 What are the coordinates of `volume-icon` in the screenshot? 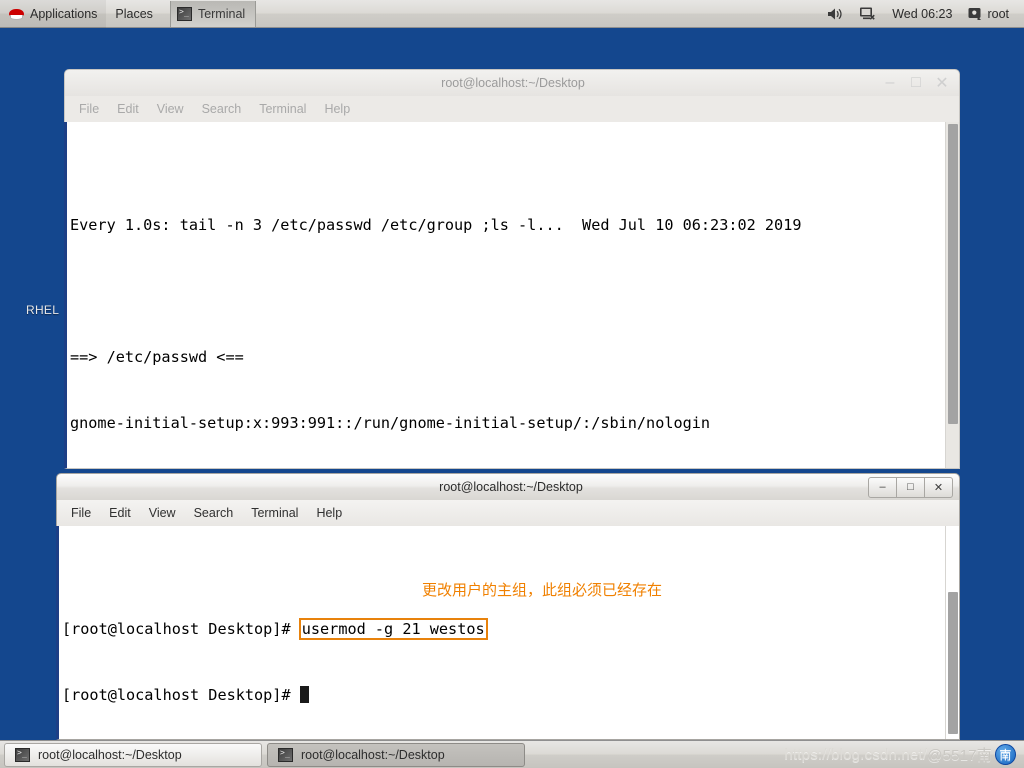 It's located at (835, 13).